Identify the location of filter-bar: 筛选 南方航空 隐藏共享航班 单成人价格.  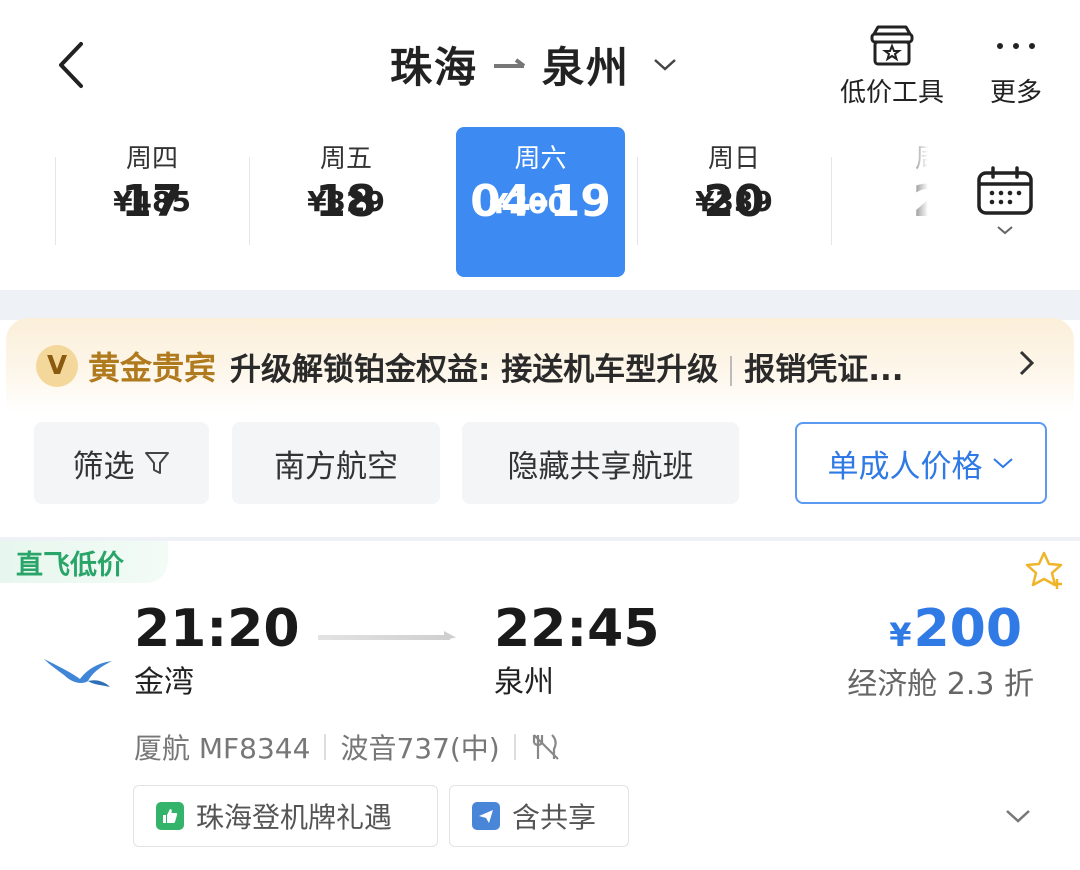
(540, 465).